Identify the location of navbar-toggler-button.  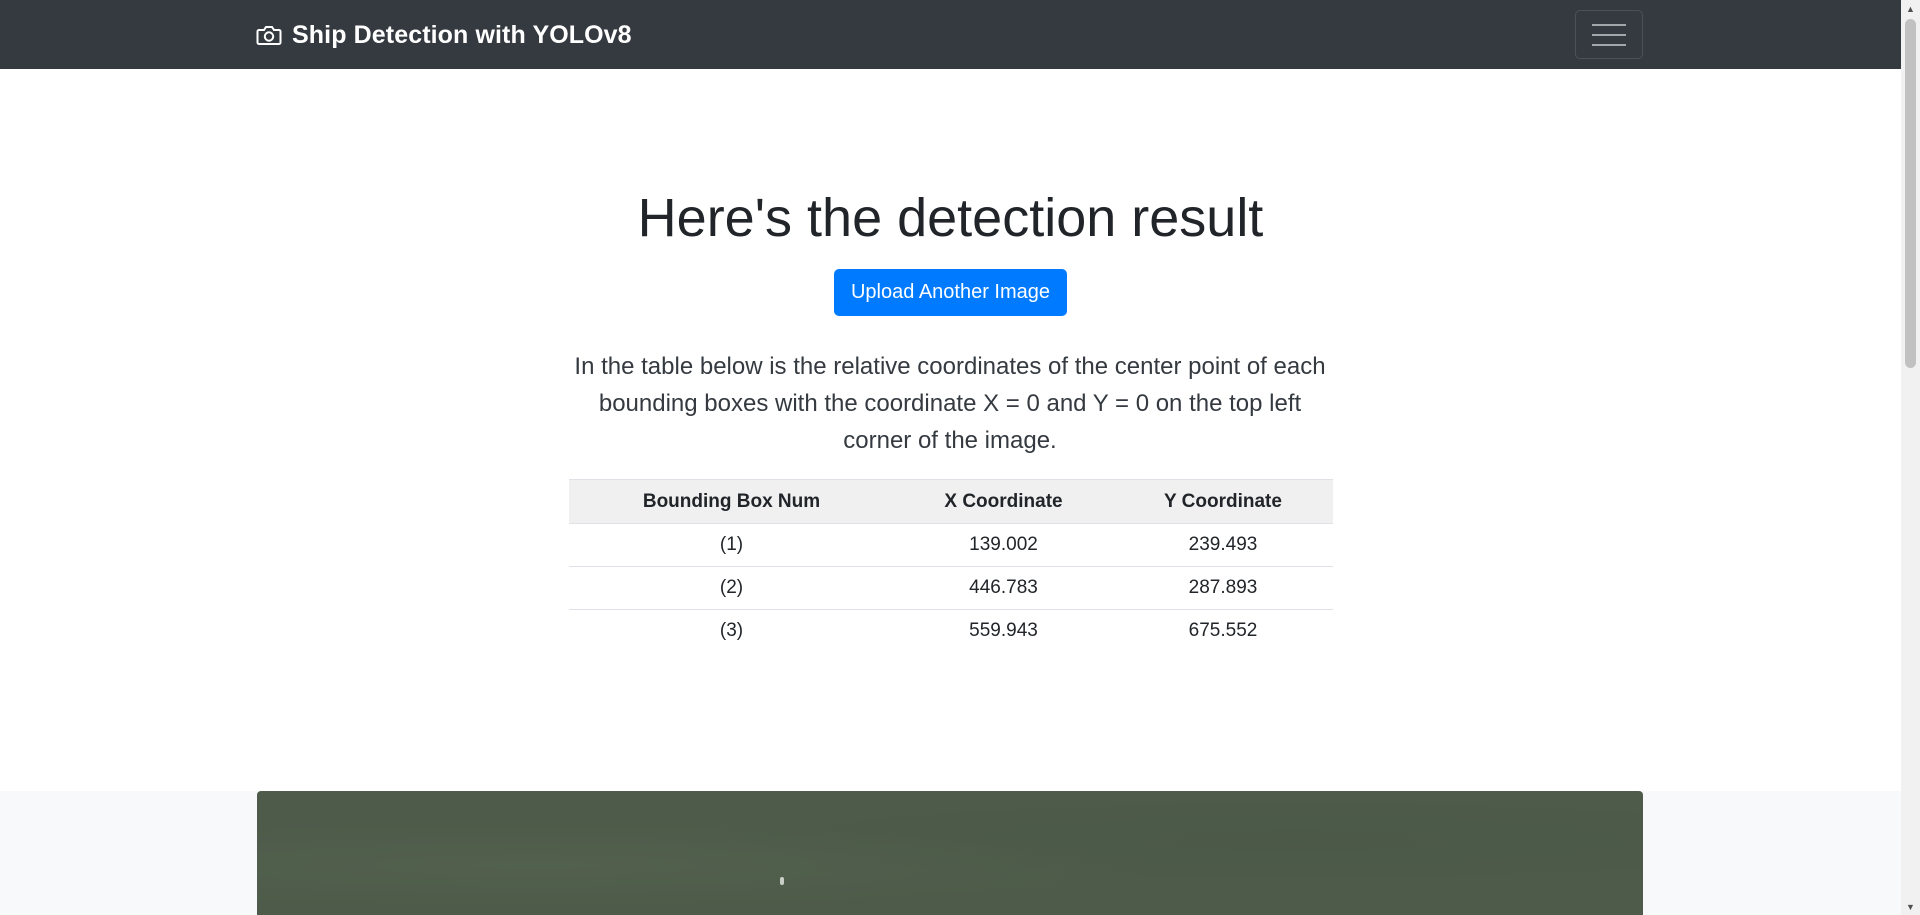
(1609, 34).